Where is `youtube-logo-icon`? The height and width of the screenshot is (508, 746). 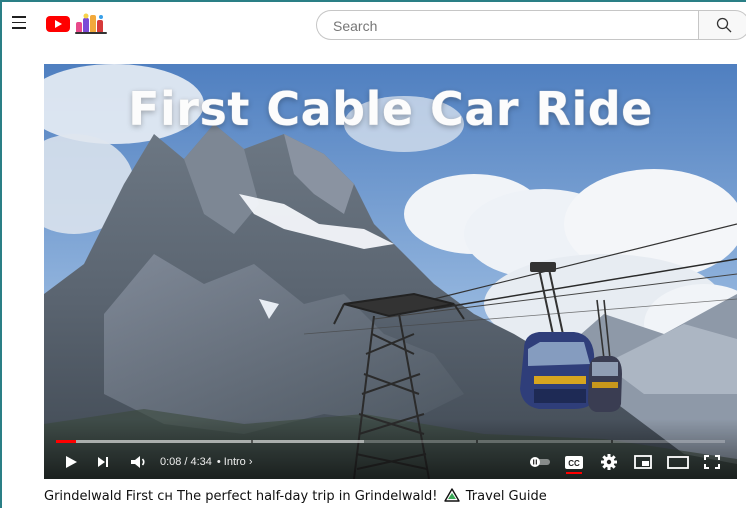
youtube-logo-icon is located at coordinates (59, 24).